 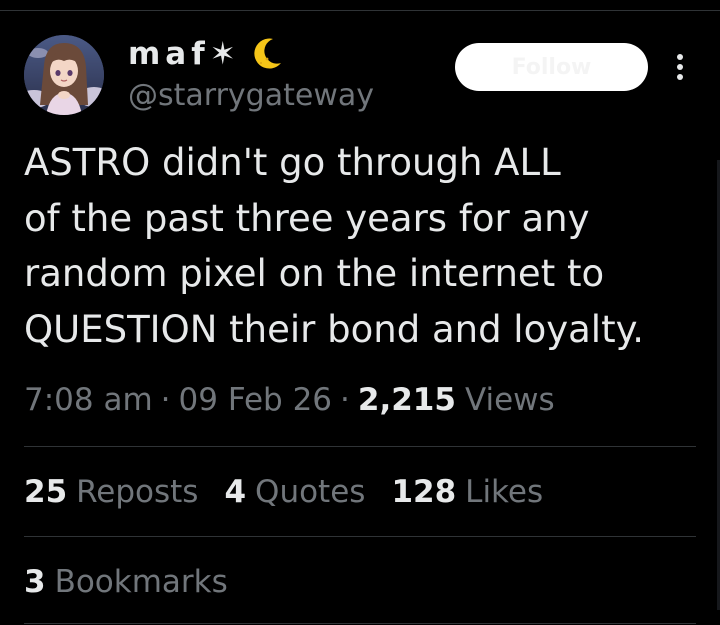 What do you see at coordinates (235, 492) in the screenshot?
I see `quotes-count: 4` at bounding box center [235, 492].